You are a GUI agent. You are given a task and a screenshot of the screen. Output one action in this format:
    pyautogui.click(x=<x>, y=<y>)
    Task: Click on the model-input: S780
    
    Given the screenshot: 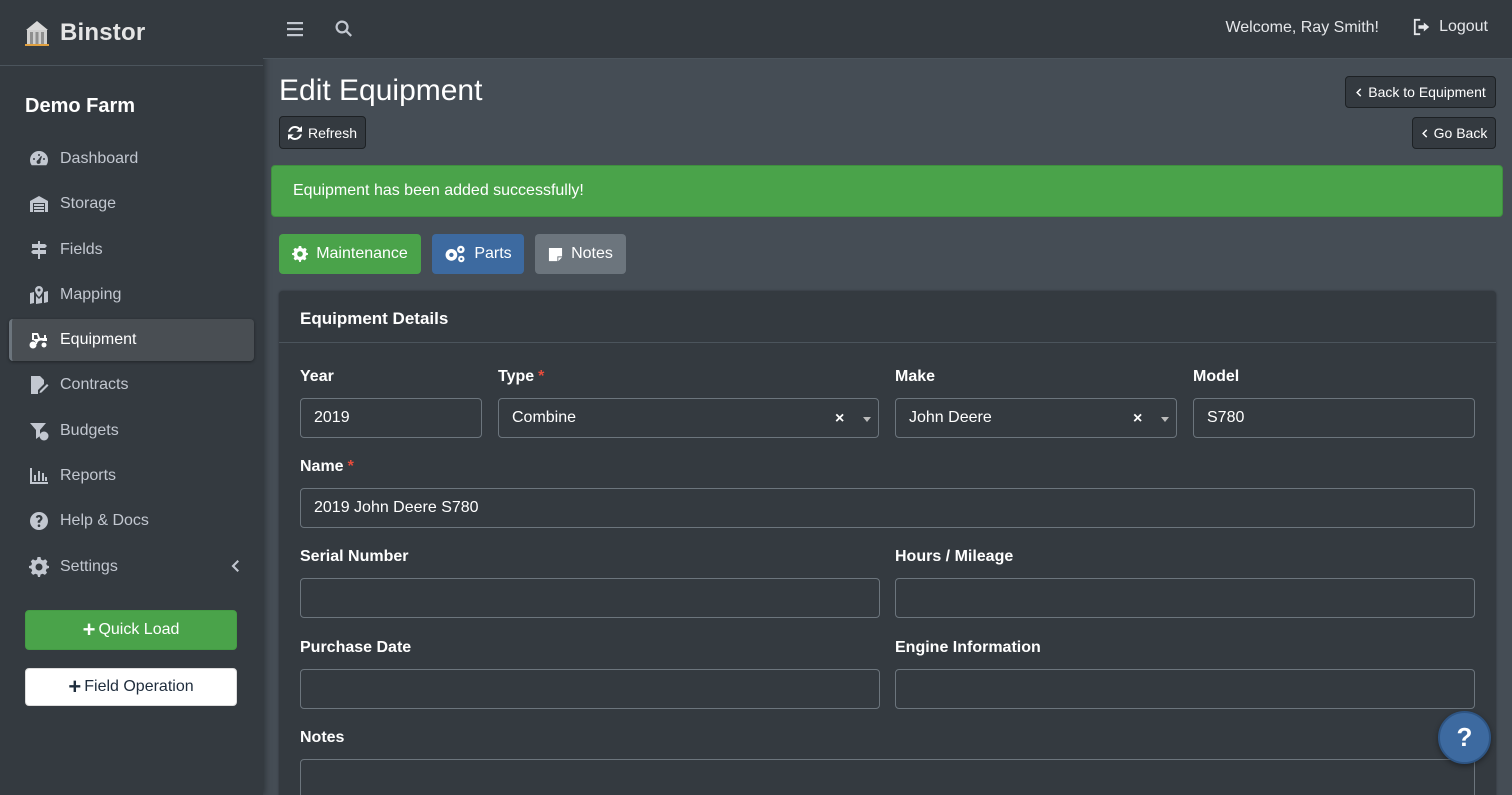 What is the action you would take?
    pyautogui.click(x=1334, y=418)
    